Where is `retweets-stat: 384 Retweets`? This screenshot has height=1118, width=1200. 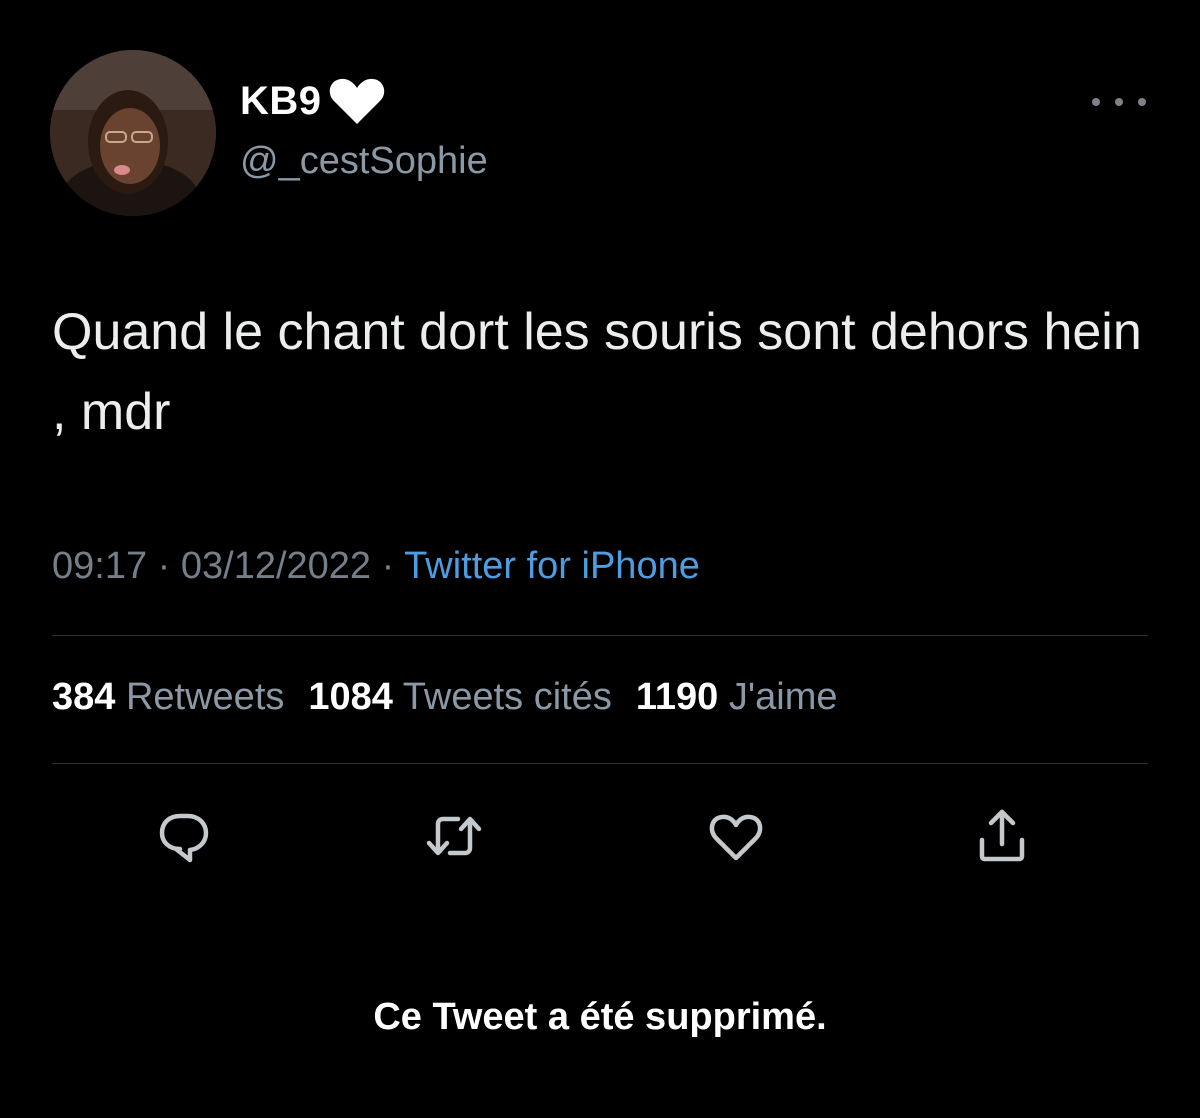
retweets-stat: 384 Retweets is located at coordinates (180, 697).